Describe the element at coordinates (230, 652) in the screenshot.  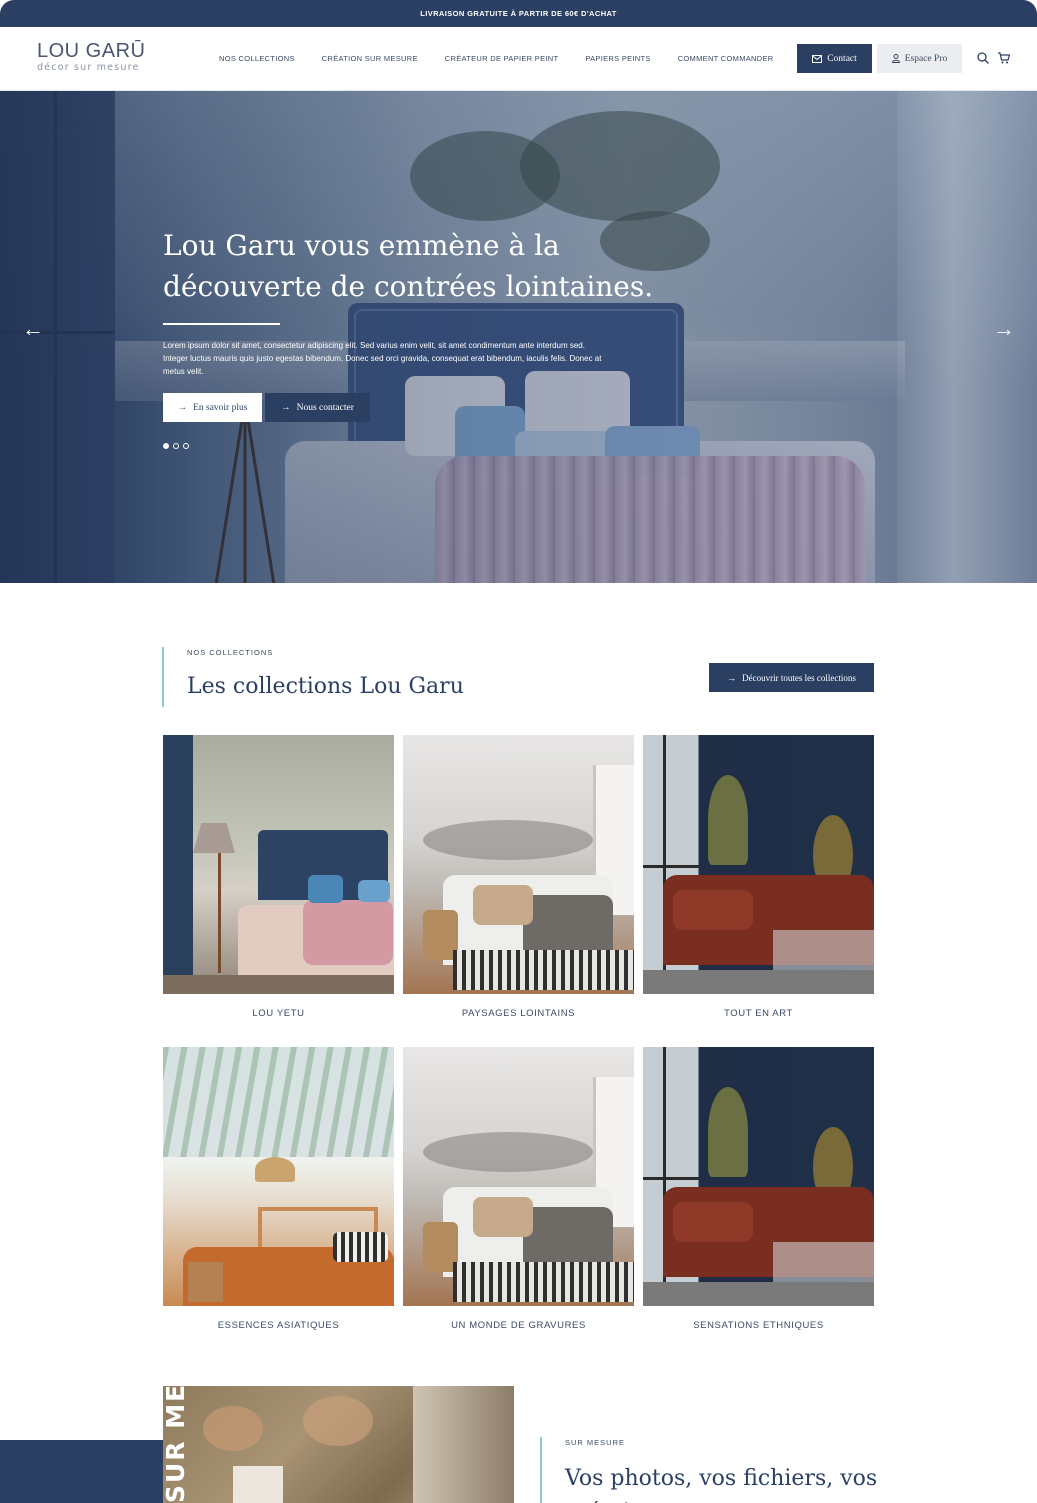
I see `collections-kicker: NOS COLLECTIONS` at that location.